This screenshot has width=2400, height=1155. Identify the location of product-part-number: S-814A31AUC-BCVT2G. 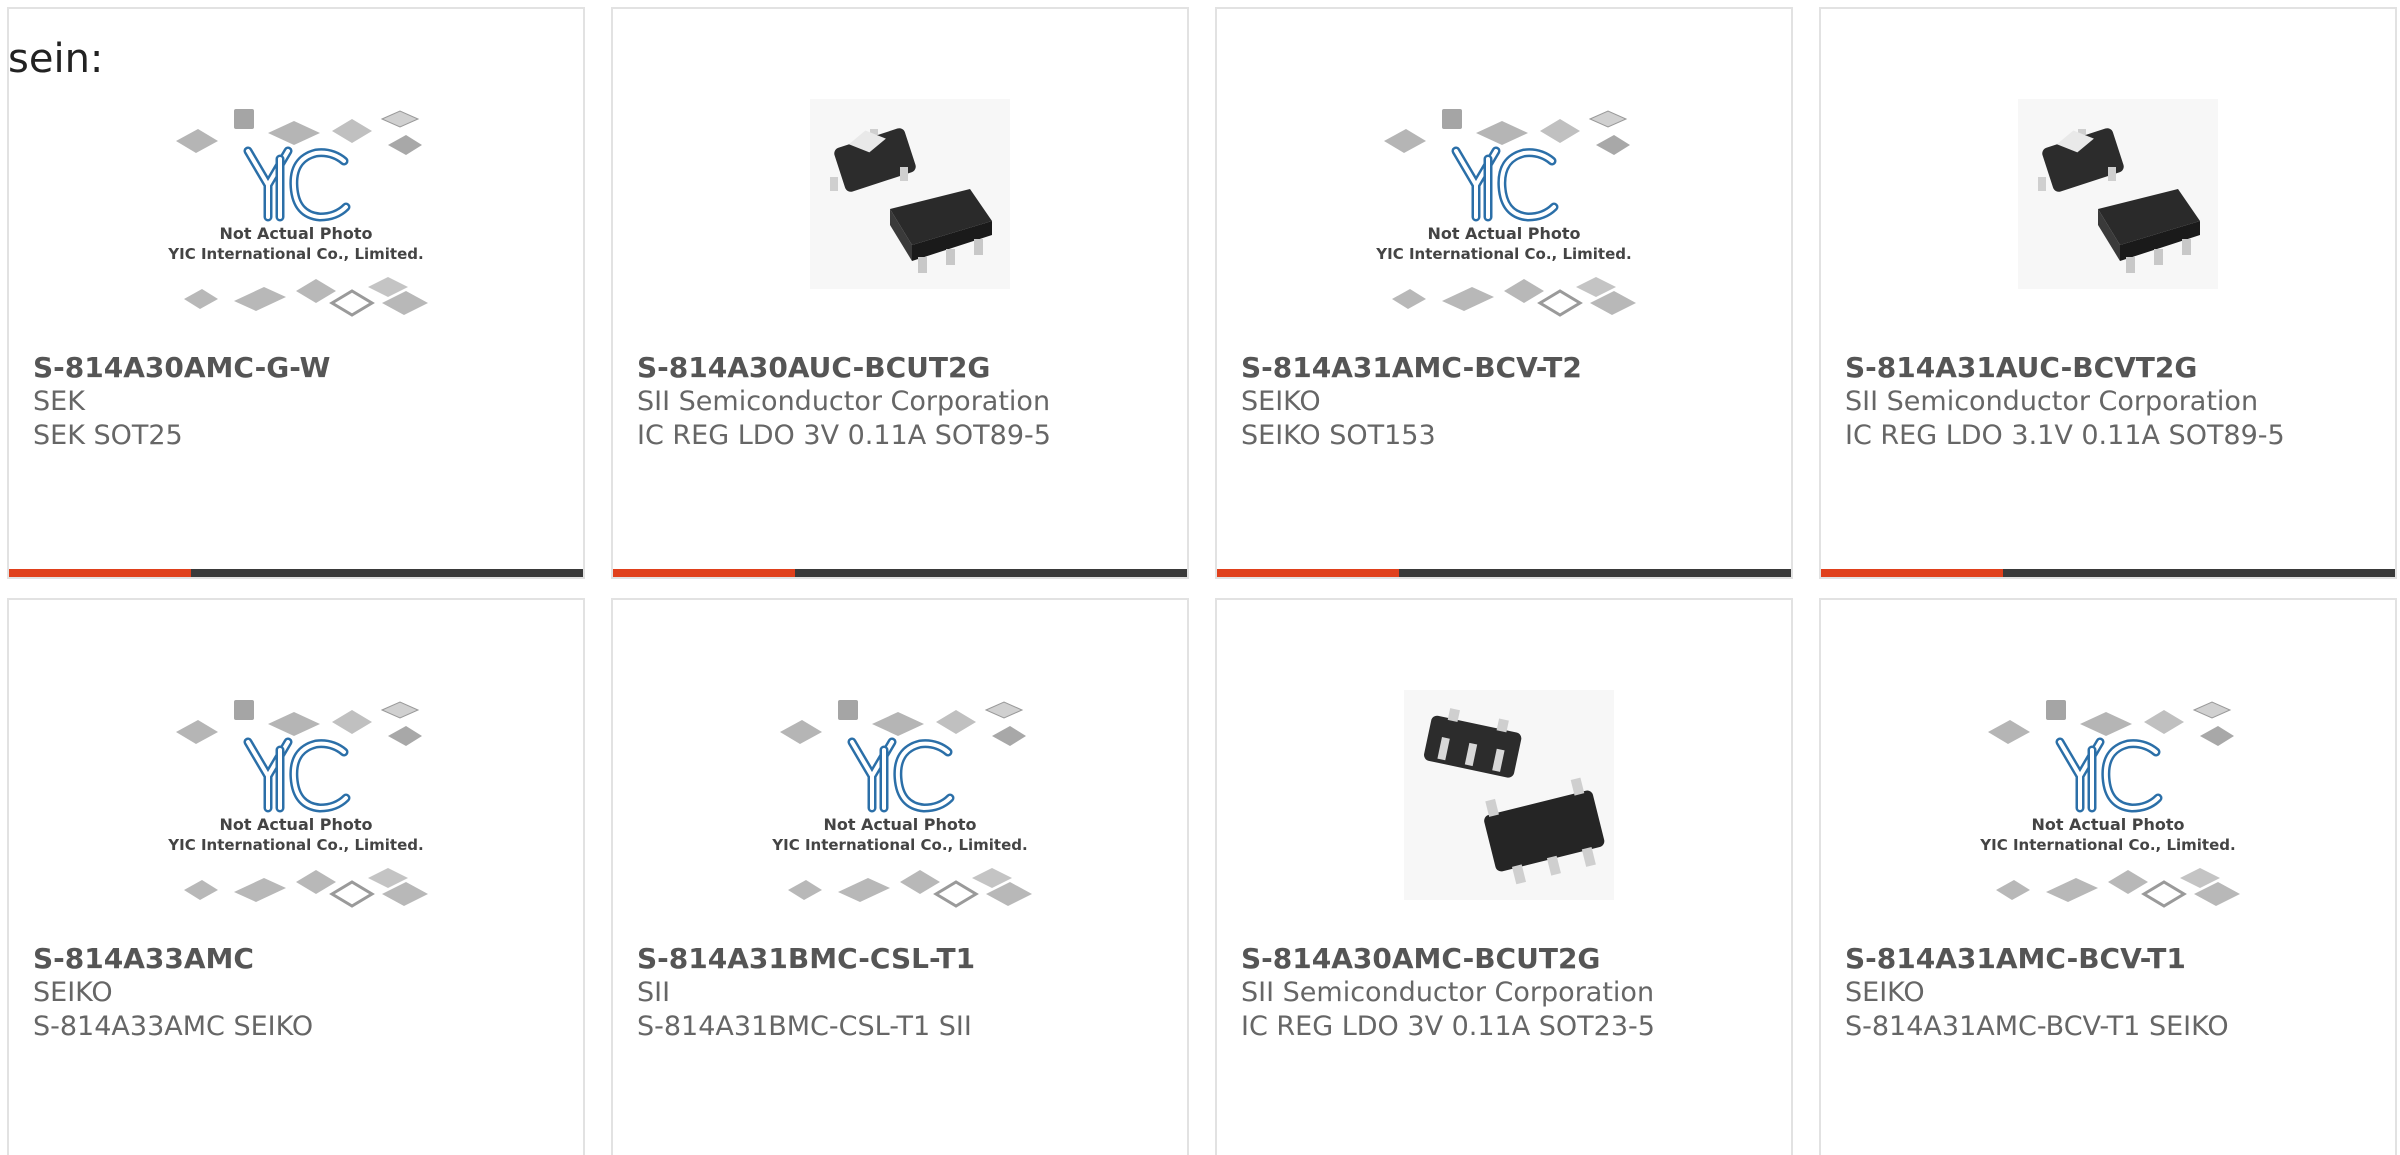
(2114, 368).